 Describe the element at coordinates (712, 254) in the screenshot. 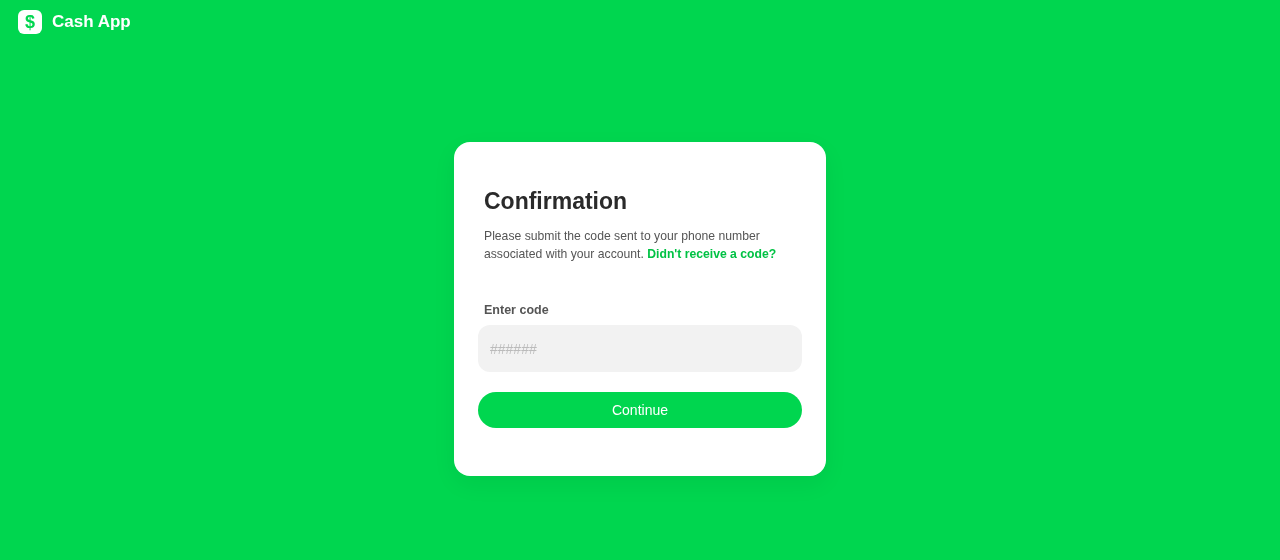

I see `resend-code-link: Didn't receive a code?` at that location.